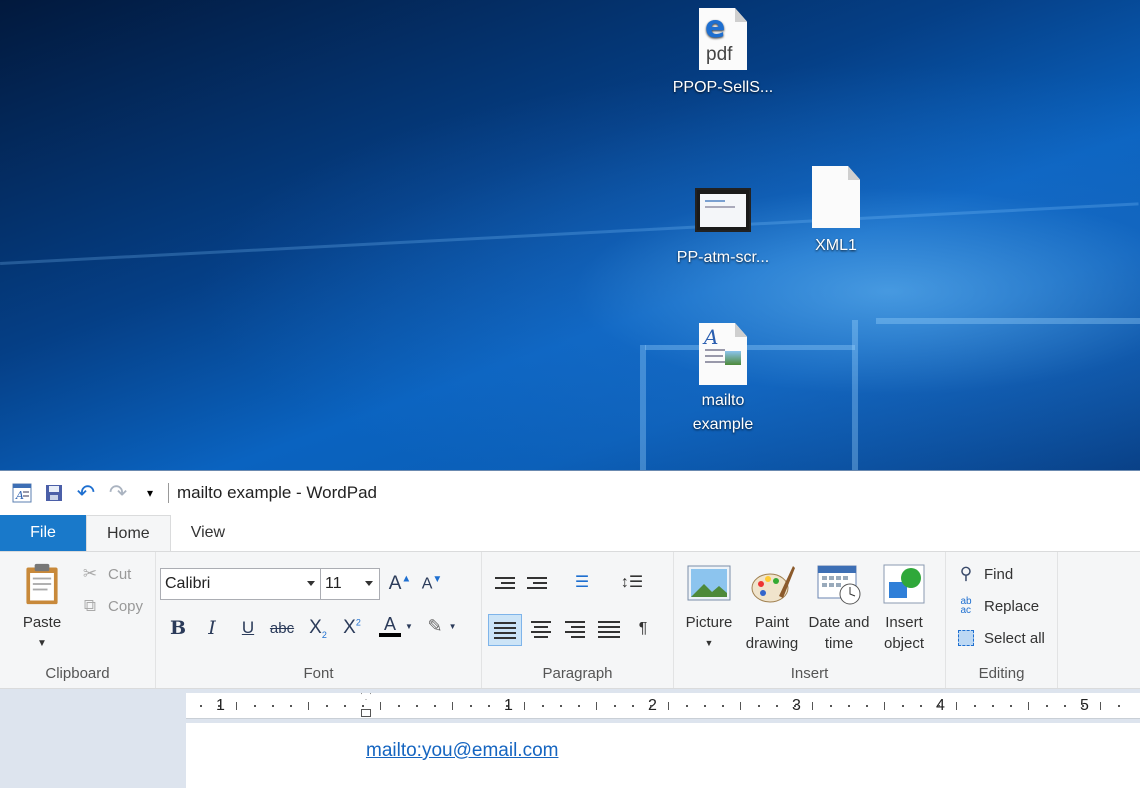 This screenshot has width=1140, height=788. Describe the element at coordinates (22, 493) in the screenshot. I see `wordpad-app-icon: A` at that location.